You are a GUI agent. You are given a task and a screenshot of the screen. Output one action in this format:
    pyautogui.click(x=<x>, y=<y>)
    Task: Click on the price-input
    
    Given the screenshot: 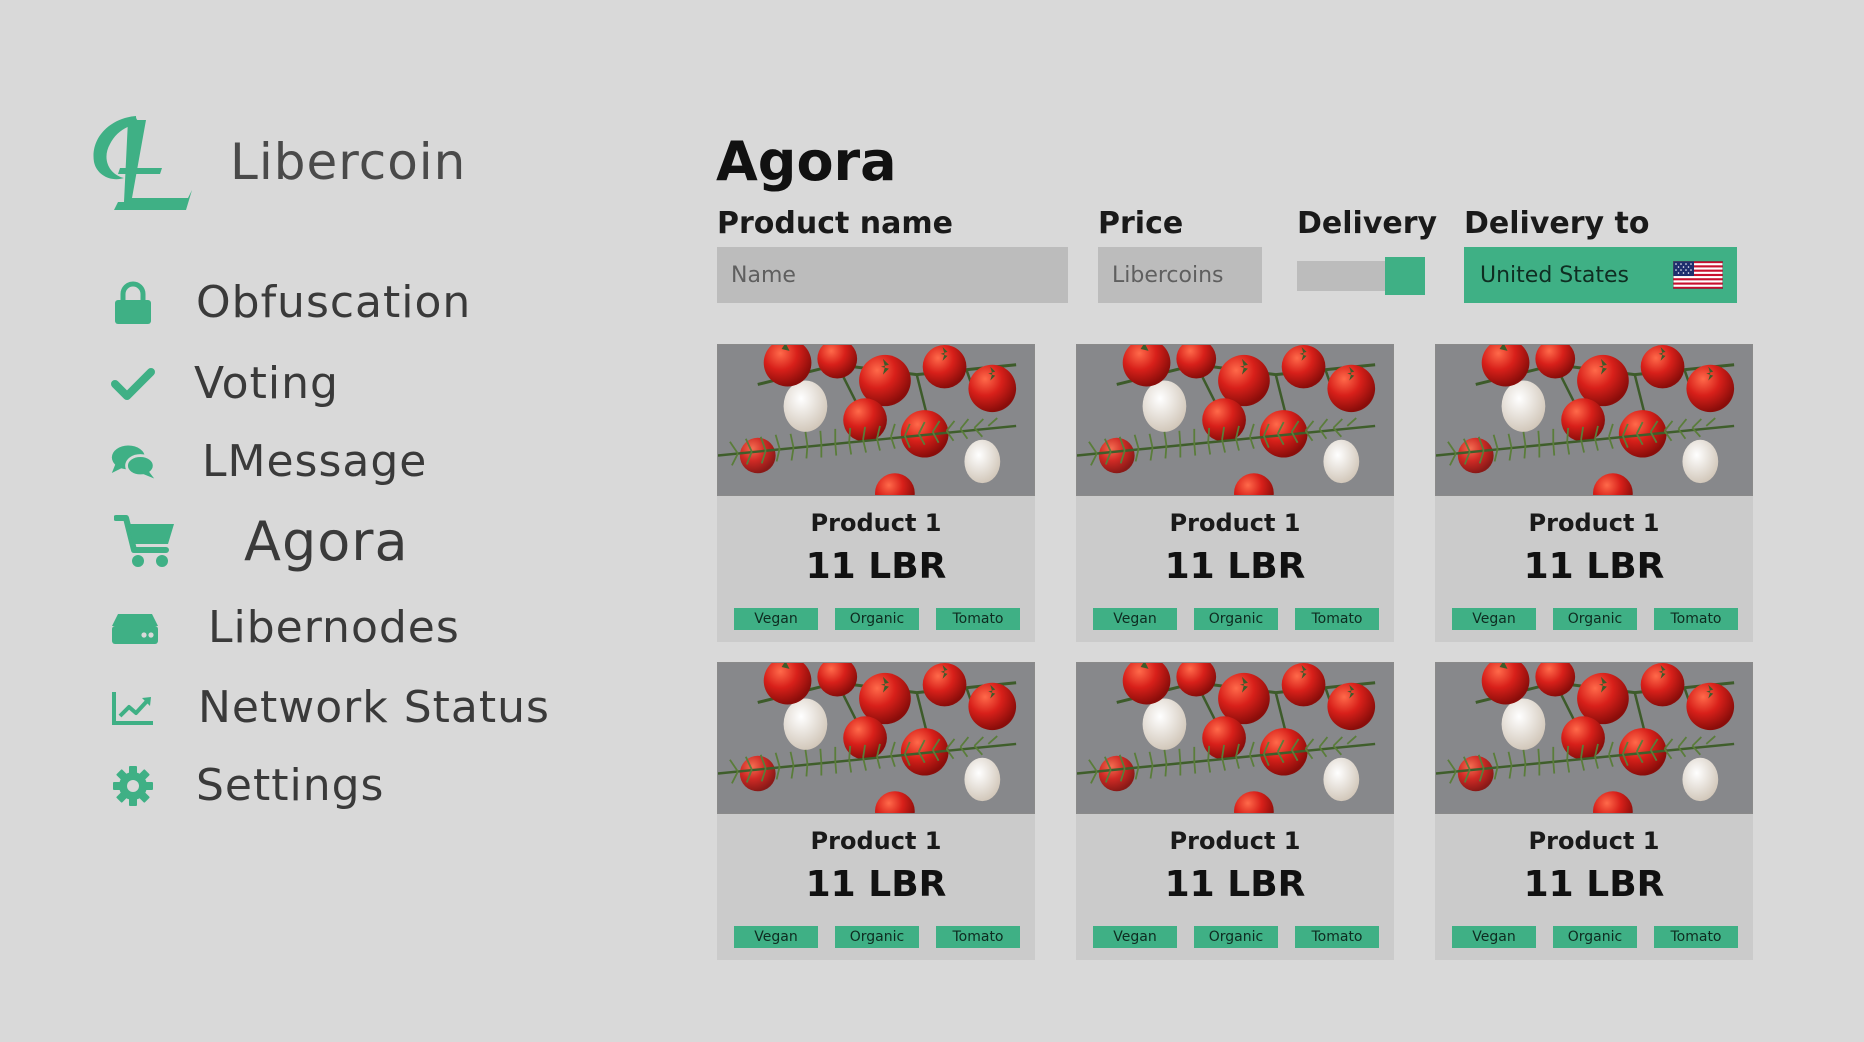 What is the action you would take?
    pyautogui.click(x=1180, y=275)
    